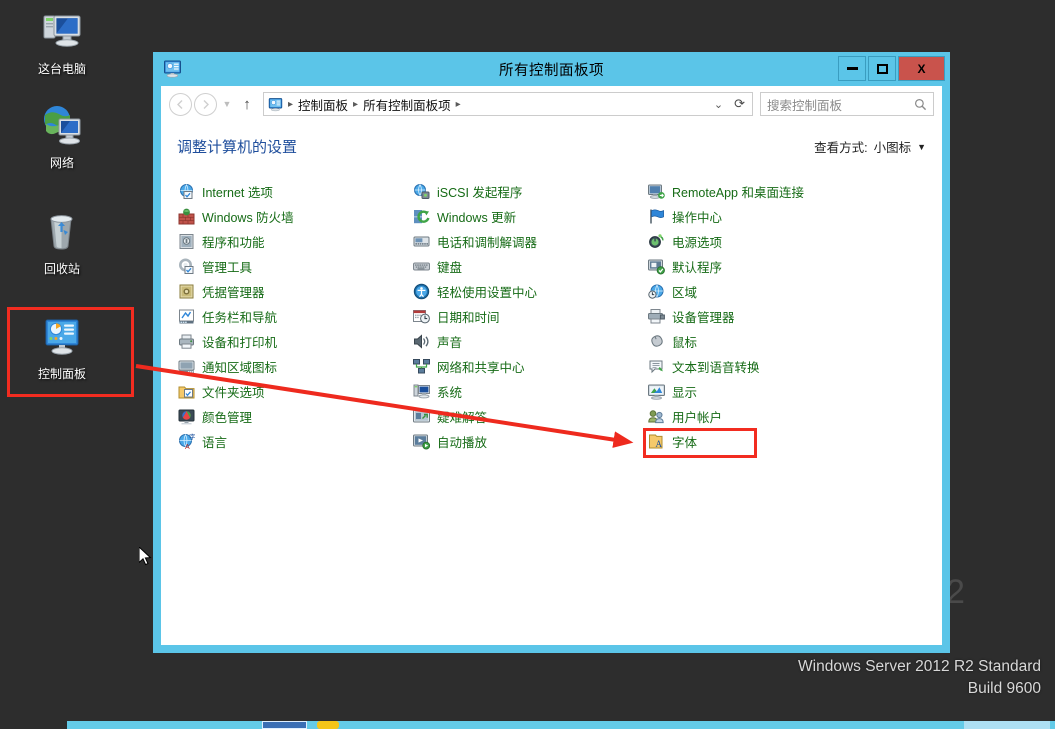 This screenshot has width=1055, height=729. I want to click on cp-item-user-accounts: 用户帐户, so click(765, 416).